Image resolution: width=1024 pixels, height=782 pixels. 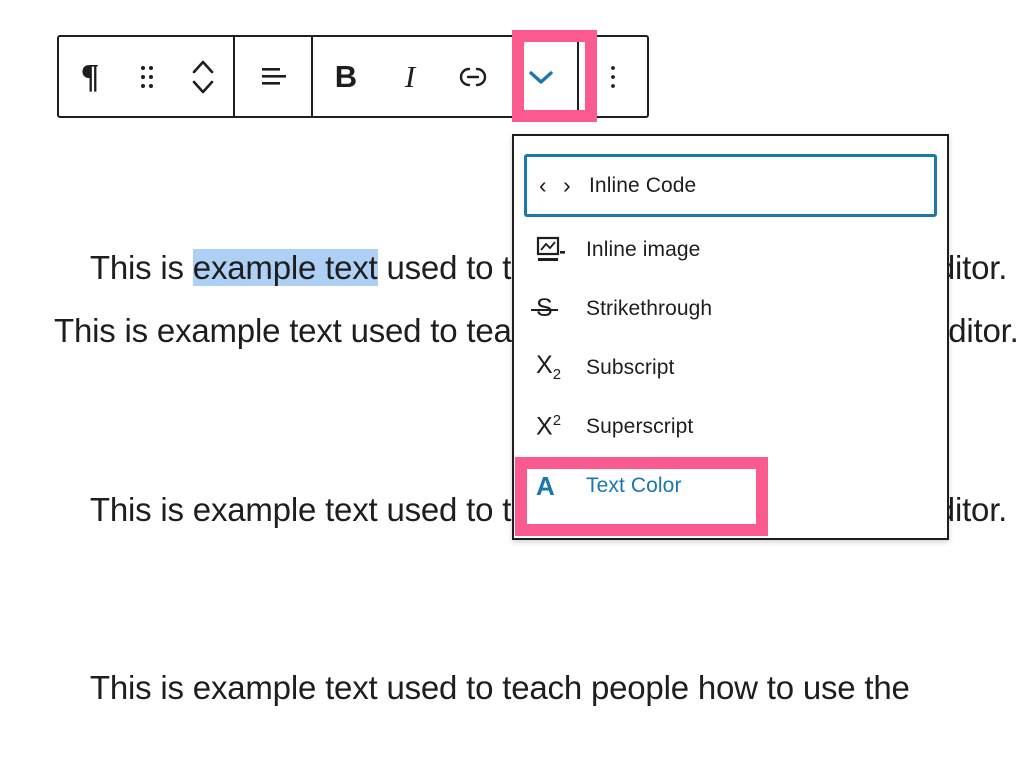 I want to click on align-left-icon, so click(x=273, y=77).